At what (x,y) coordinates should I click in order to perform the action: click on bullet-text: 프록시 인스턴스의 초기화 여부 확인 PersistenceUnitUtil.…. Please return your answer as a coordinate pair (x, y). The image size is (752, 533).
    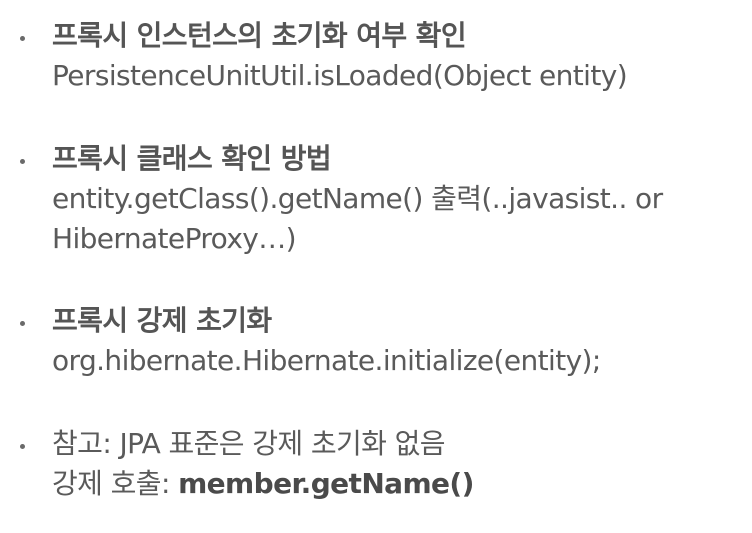
    Looking at the image, I should click on (396, 56).